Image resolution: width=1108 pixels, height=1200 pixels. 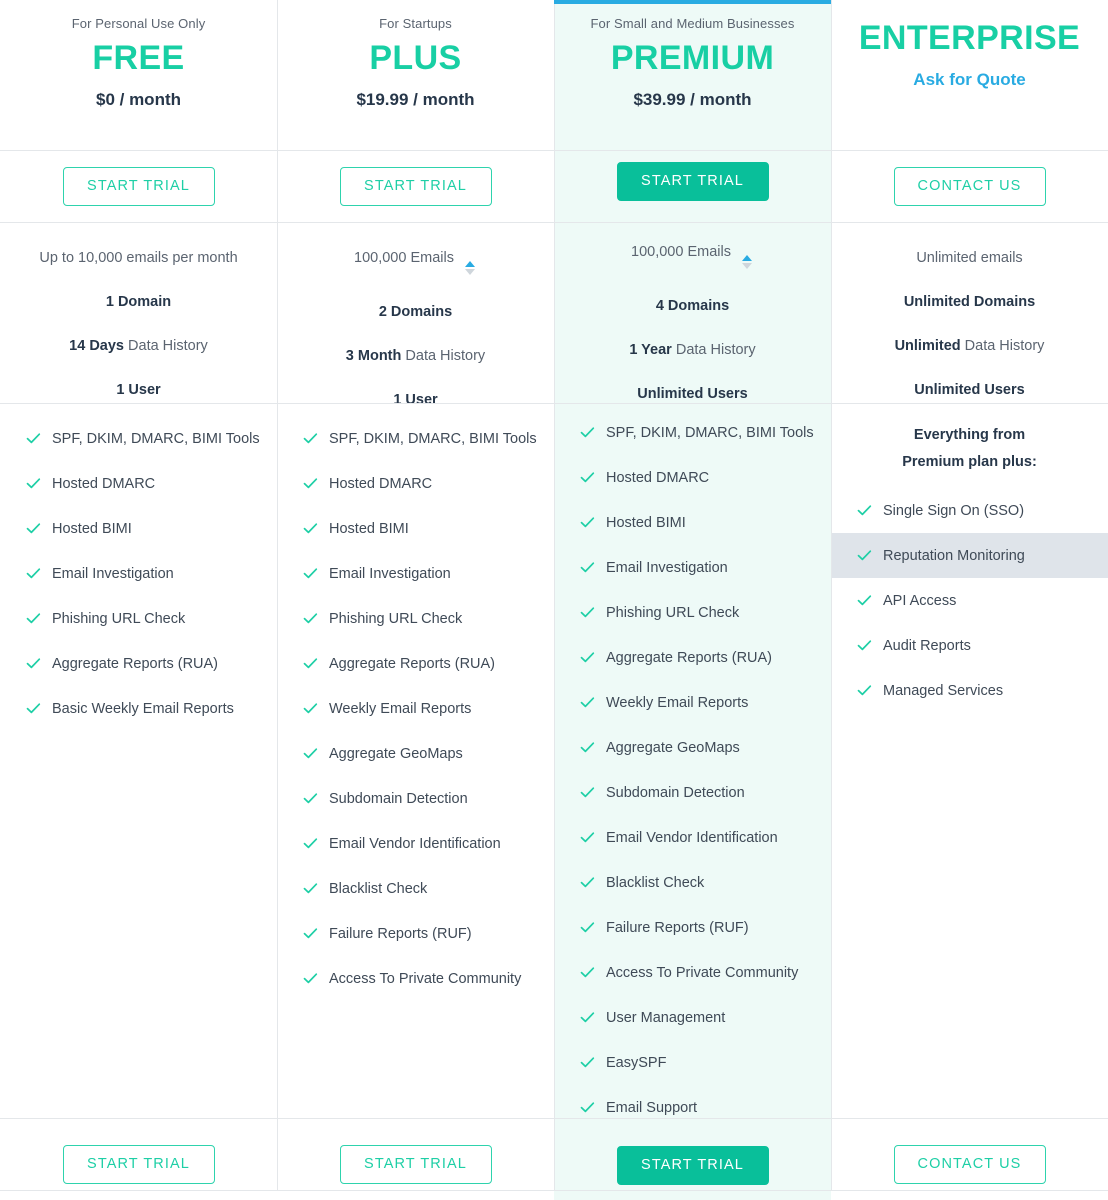 What do you see at coordinates (927, 645) in the screenshot?
I see `feature-item-label: Audit Reports` at bounding box center [927, 645].